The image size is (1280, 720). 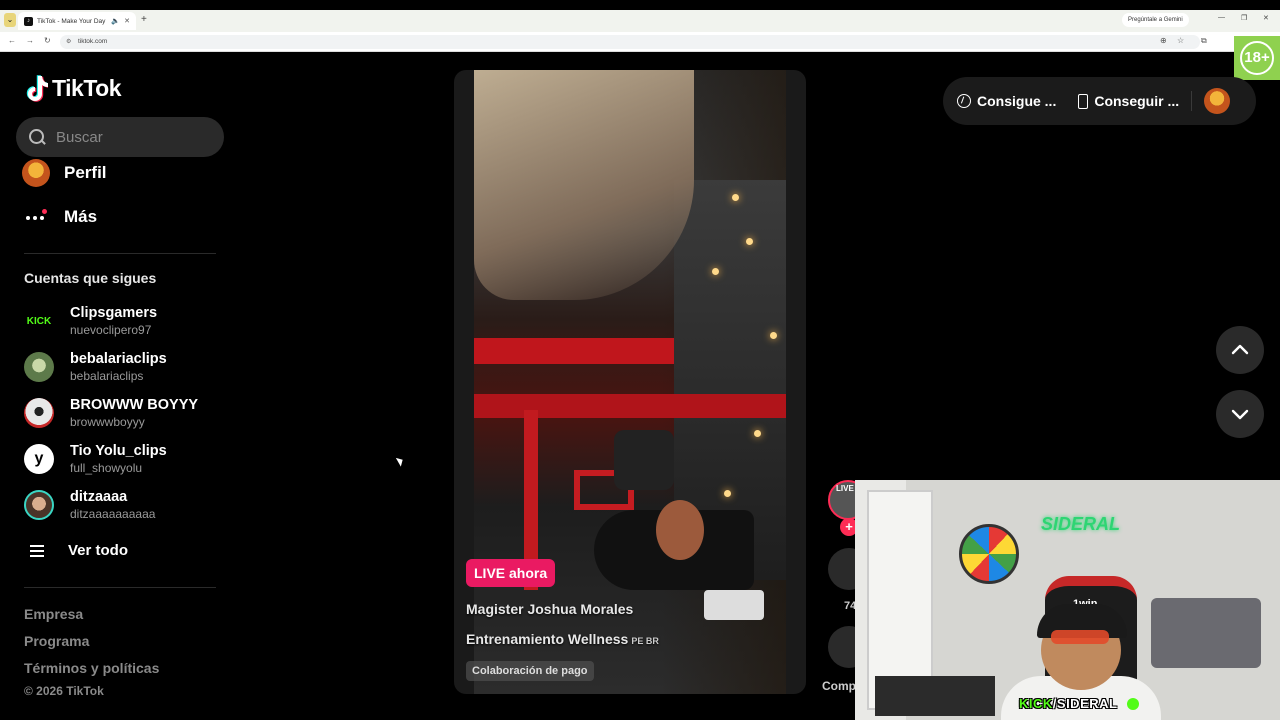 I want to click on following-account: ditzaaaa ditzaaaaaaaaaa, so click(x=89, y=505).